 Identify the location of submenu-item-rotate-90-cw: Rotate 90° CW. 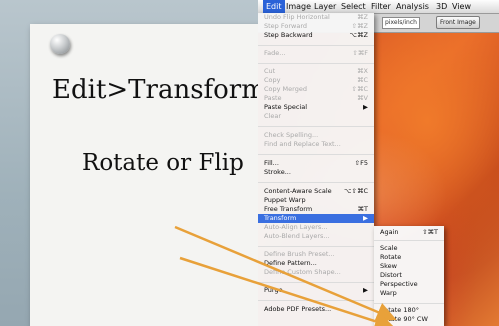
(409, 319).